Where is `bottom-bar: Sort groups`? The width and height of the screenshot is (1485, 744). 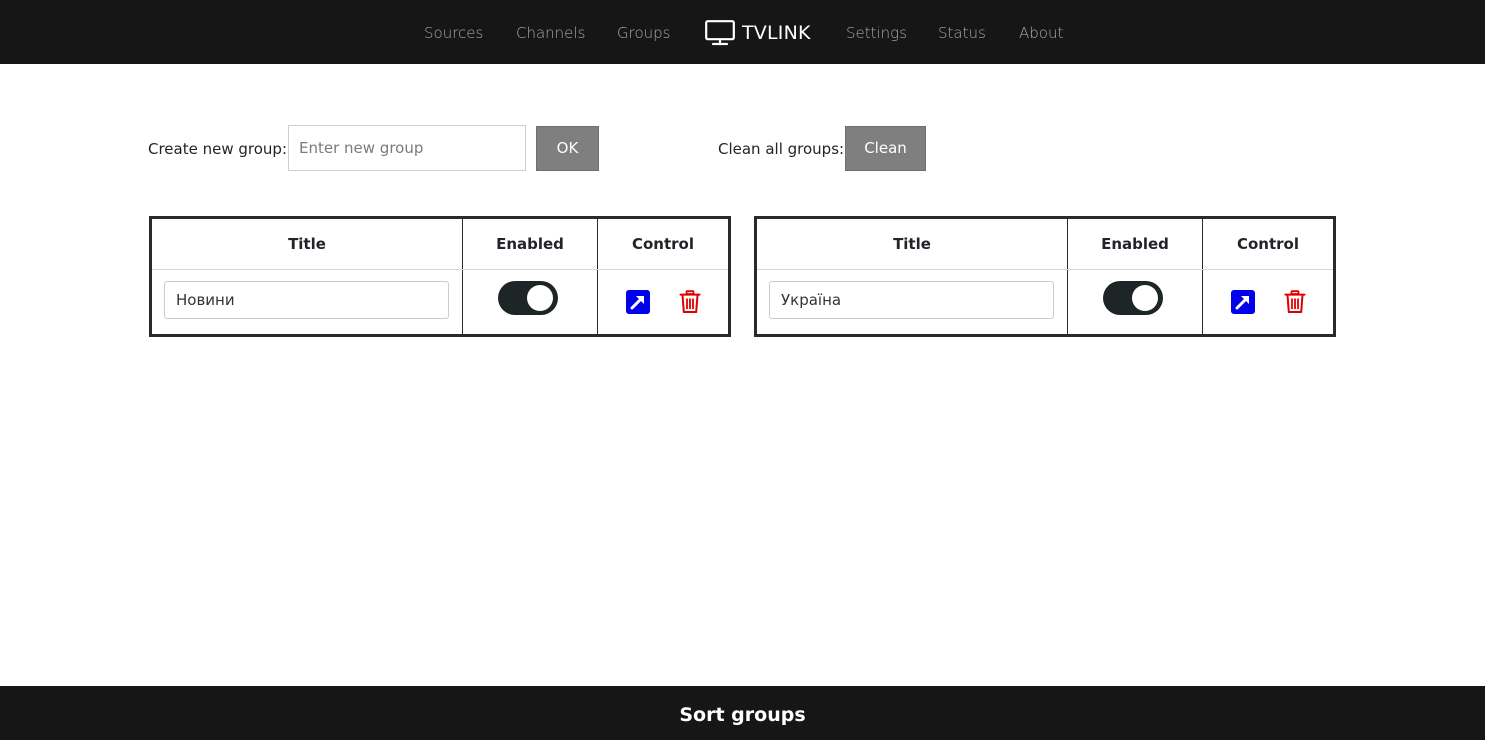 bottom-bar: Sort groups is located at coordinates (742, 713).